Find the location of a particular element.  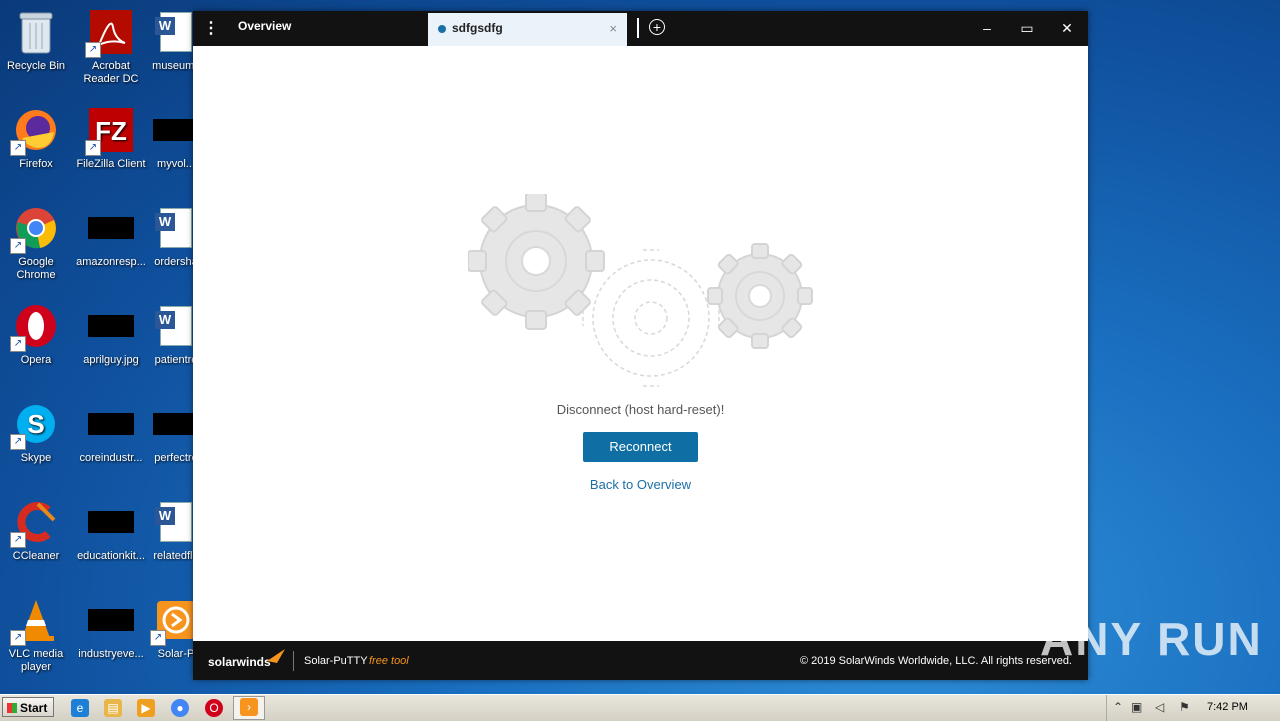

desktop-icon-label: Firefox is located at coordinates (36, 164).